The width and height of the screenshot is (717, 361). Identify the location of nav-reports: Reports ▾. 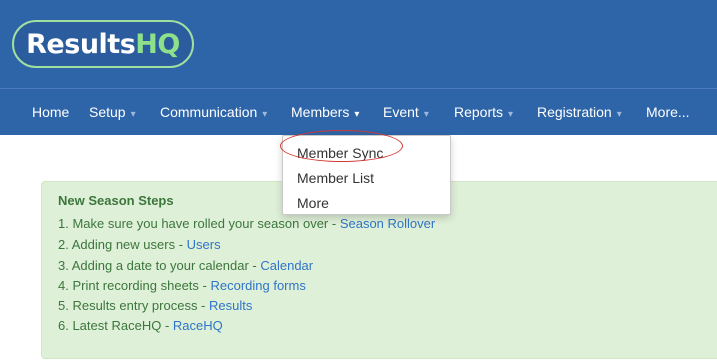
(483, 112).